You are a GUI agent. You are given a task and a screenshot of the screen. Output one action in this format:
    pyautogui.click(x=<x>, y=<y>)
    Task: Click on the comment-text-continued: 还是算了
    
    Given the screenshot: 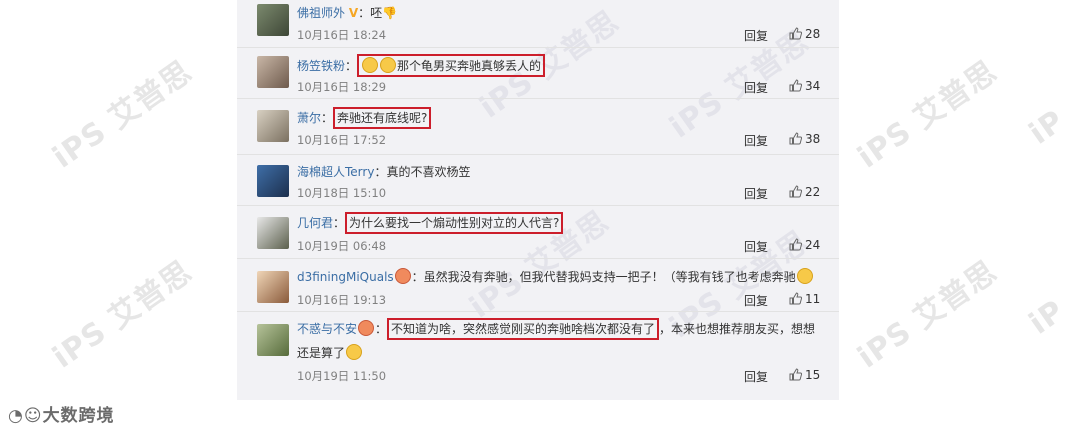 What is the action you would take?
    pyautogui.click(x=321, y=353)
    